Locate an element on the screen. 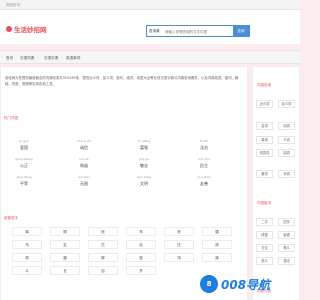 This screenshot has height=300, width=320. radical-cell: 斗 is located at coordinates (27, 270).